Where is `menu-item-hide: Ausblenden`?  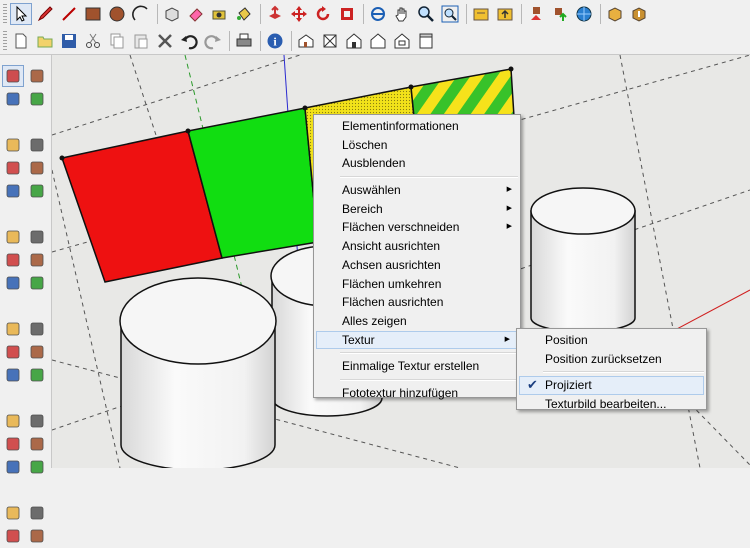 menu-item-hide: Ausblenden is located at coordinates (417, 163).